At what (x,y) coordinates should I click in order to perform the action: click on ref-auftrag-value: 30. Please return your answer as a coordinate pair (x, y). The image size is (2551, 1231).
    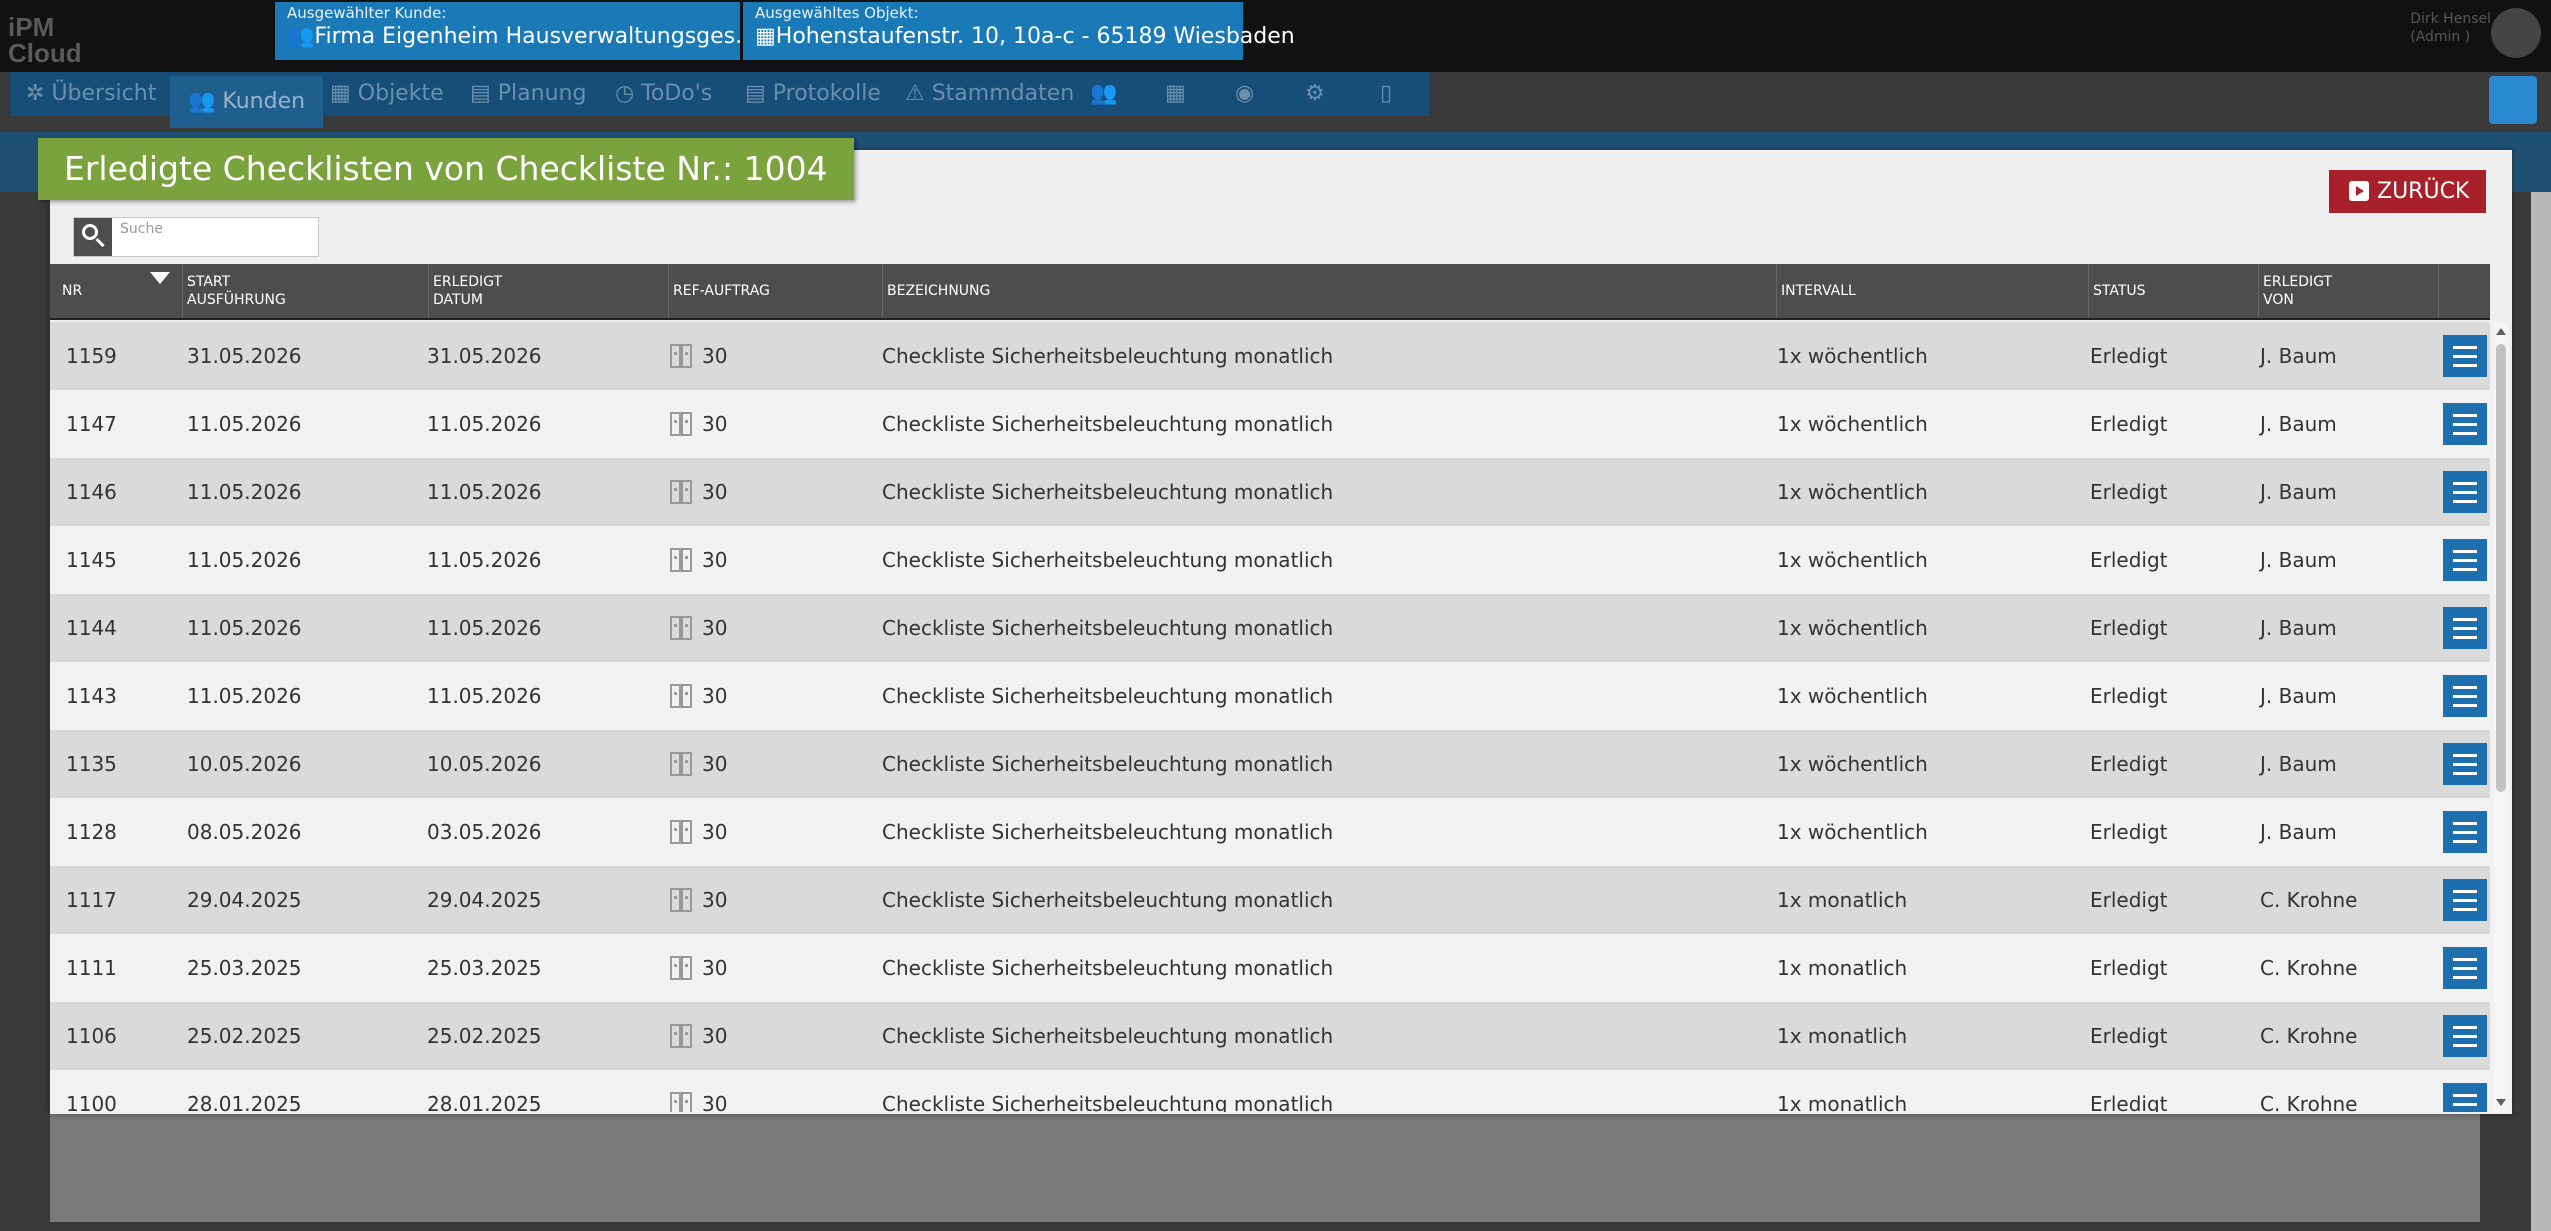
    Looking at the image, I should click on (715, 492).